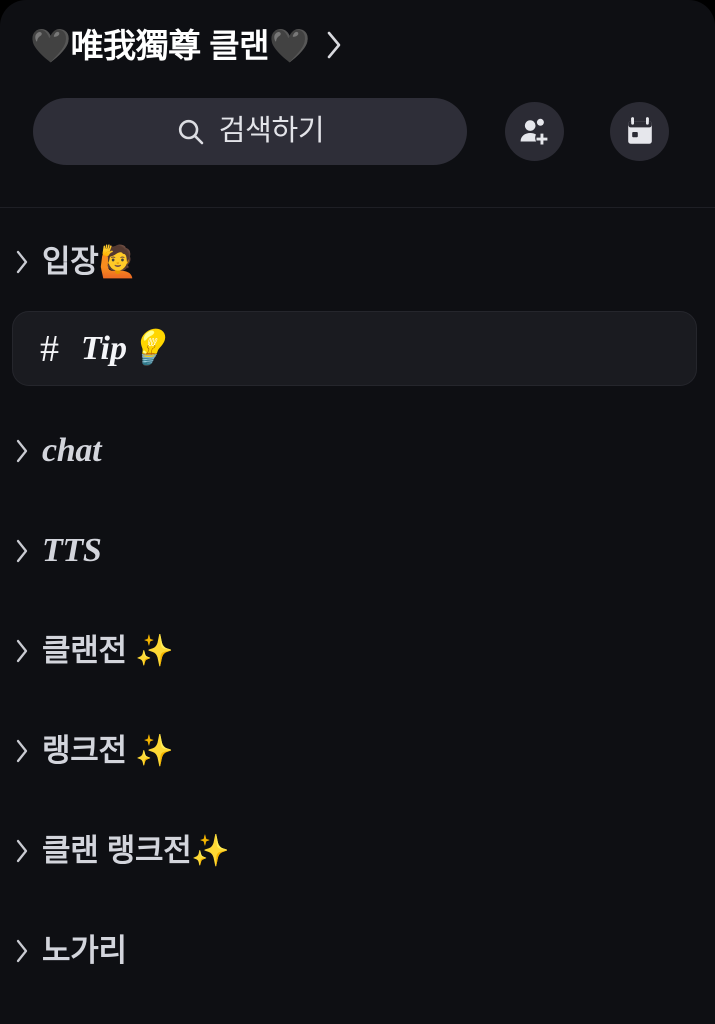 The image size is (715, 1024). I want to click on events-button, so click(639, 131).